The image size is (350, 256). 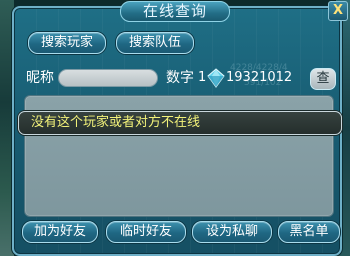 I want to click on nickname-label: 昵称, so click(x=40, y=78).